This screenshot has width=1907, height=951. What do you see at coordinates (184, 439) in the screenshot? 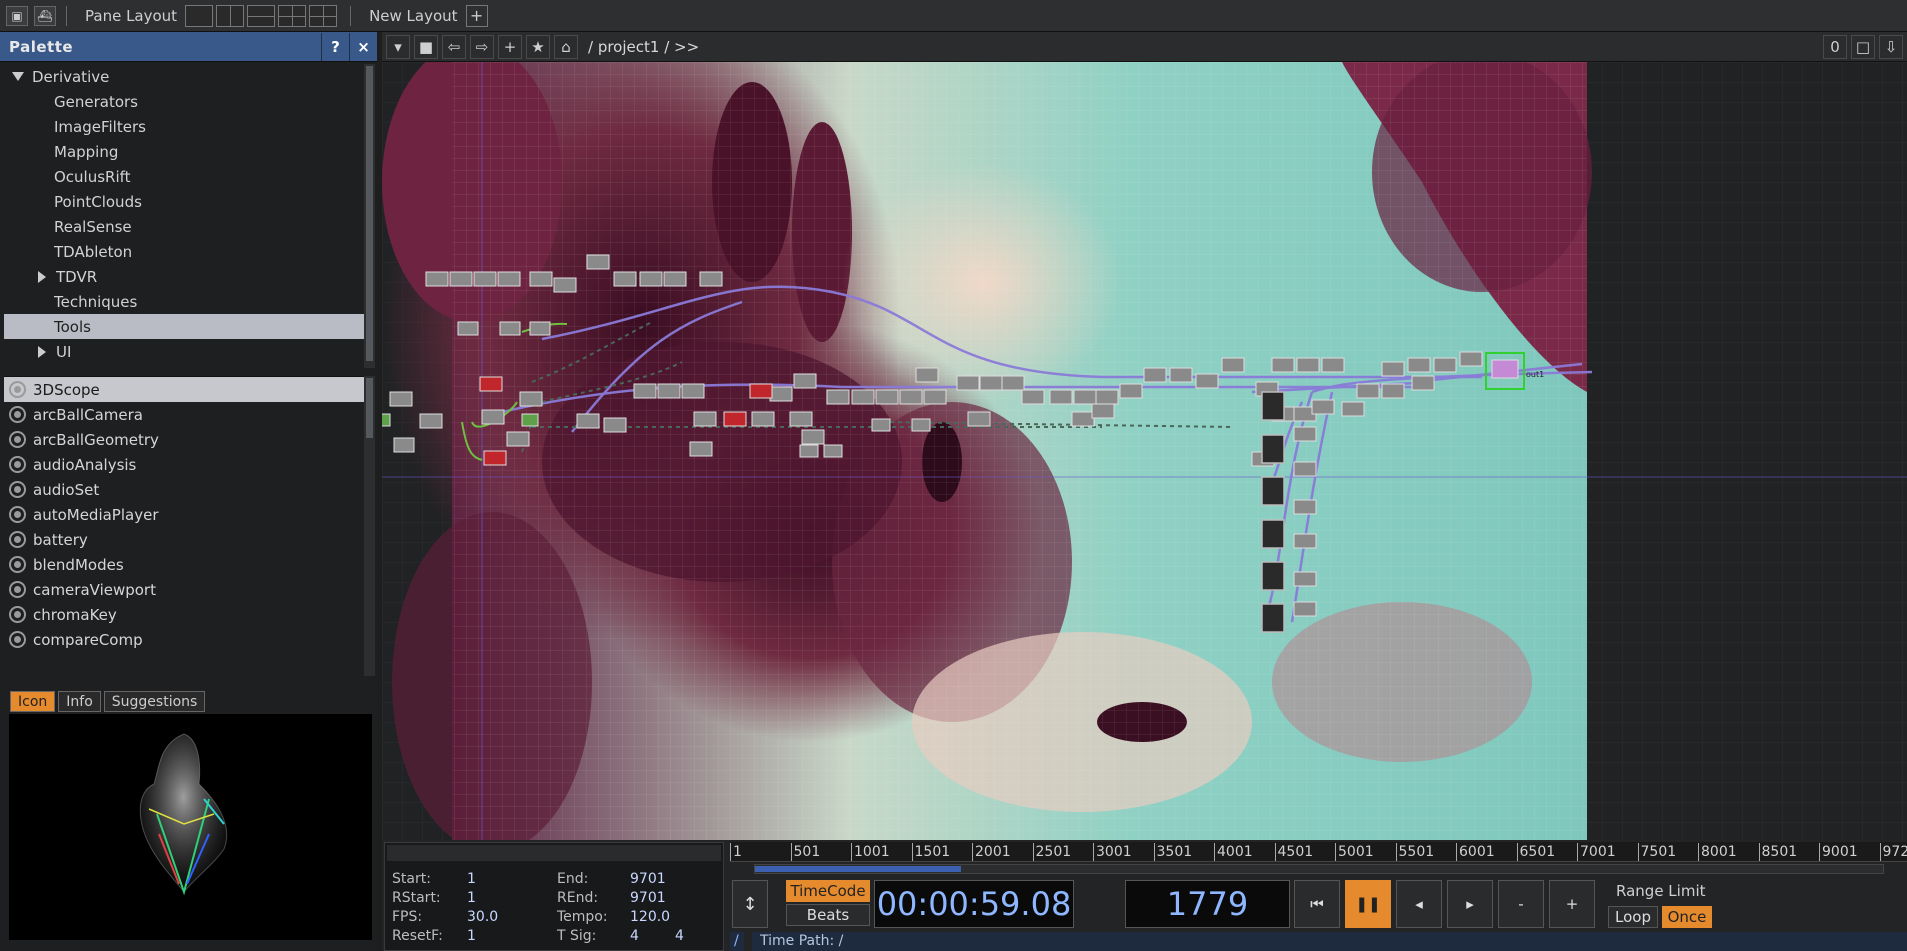
I see `list-item: arcBallGeometry` at bounding box center [184, 439].